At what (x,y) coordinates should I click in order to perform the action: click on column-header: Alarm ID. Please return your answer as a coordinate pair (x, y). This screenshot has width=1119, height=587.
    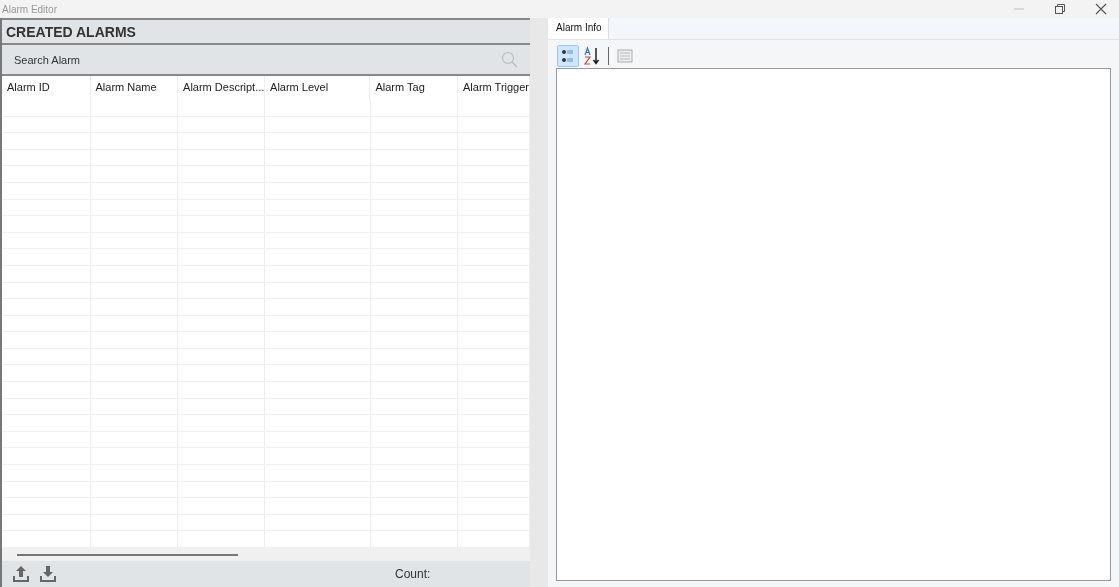
    Looking at the image, I should click on (46, 88).